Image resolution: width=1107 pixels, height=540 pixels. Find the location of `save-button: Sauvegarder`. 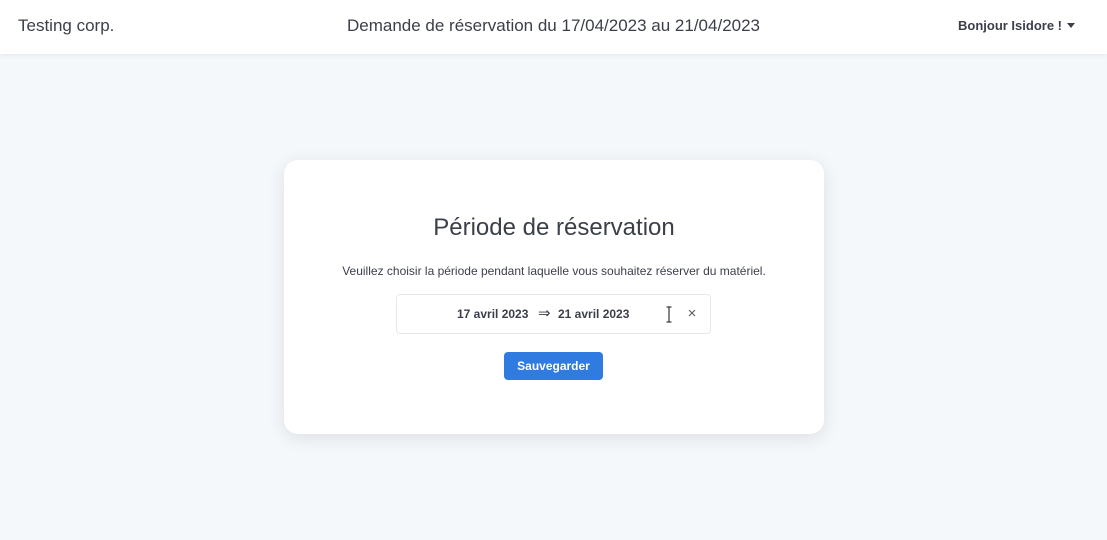

save-button: Sauvegarder is located at coordinates (553, 366).